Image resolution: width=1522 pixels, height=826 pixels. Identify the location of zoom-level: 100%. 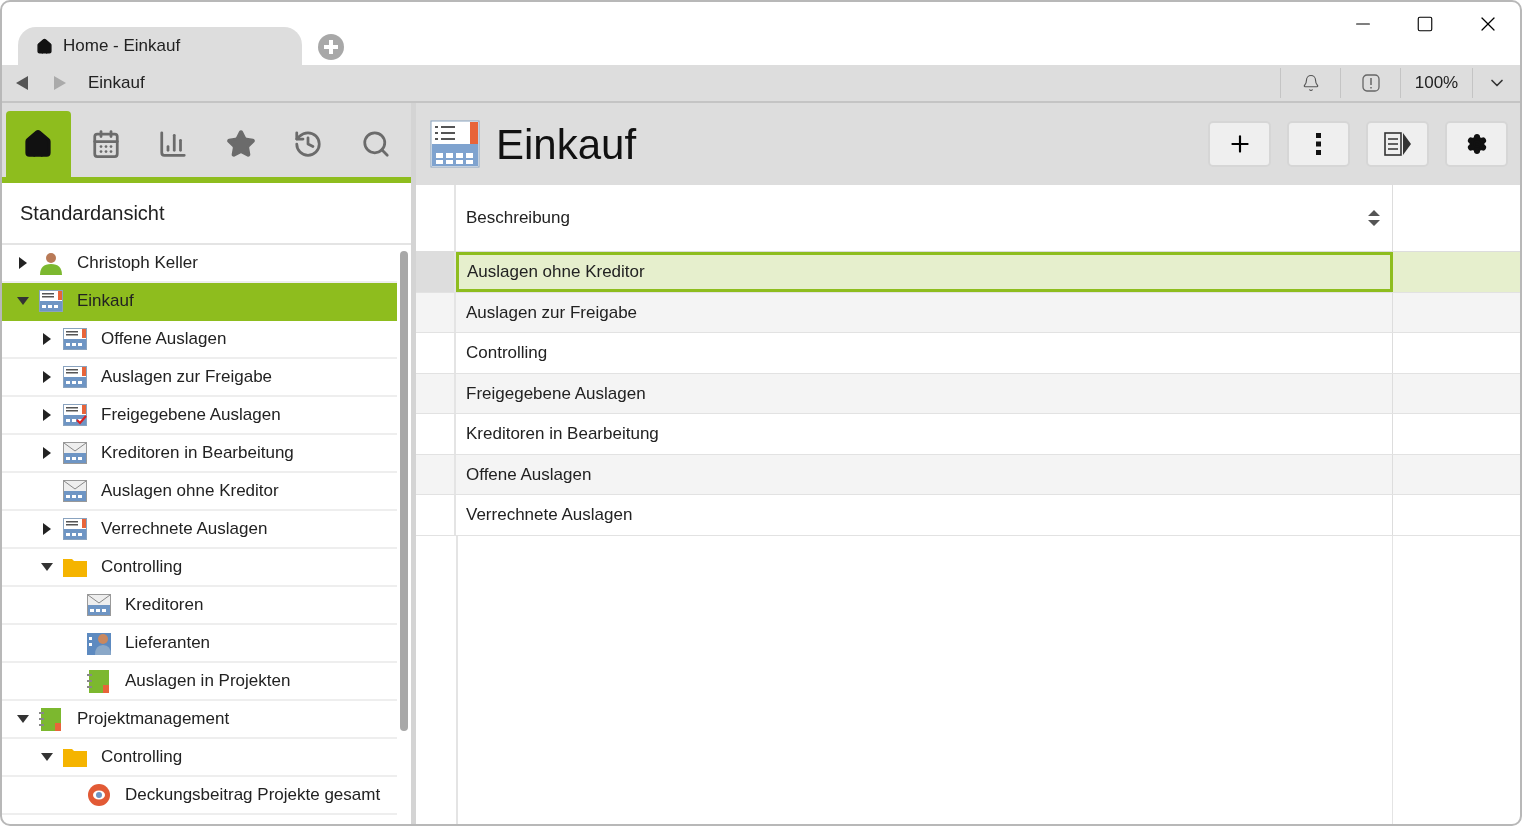
(1436, 83).